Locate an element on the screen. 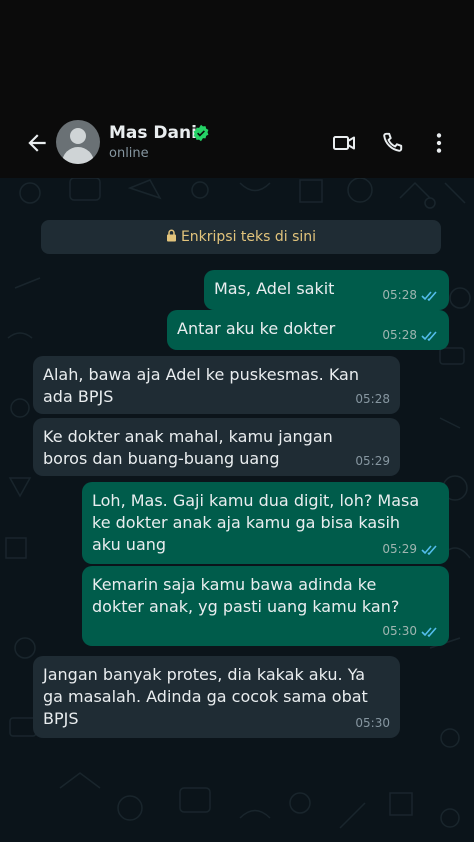 Image resolution: width=474 pixels, height=842 pixels. message-bubble-outgoing: Antar aku ke dokter 05:28 is located at coordinates (308, 330).